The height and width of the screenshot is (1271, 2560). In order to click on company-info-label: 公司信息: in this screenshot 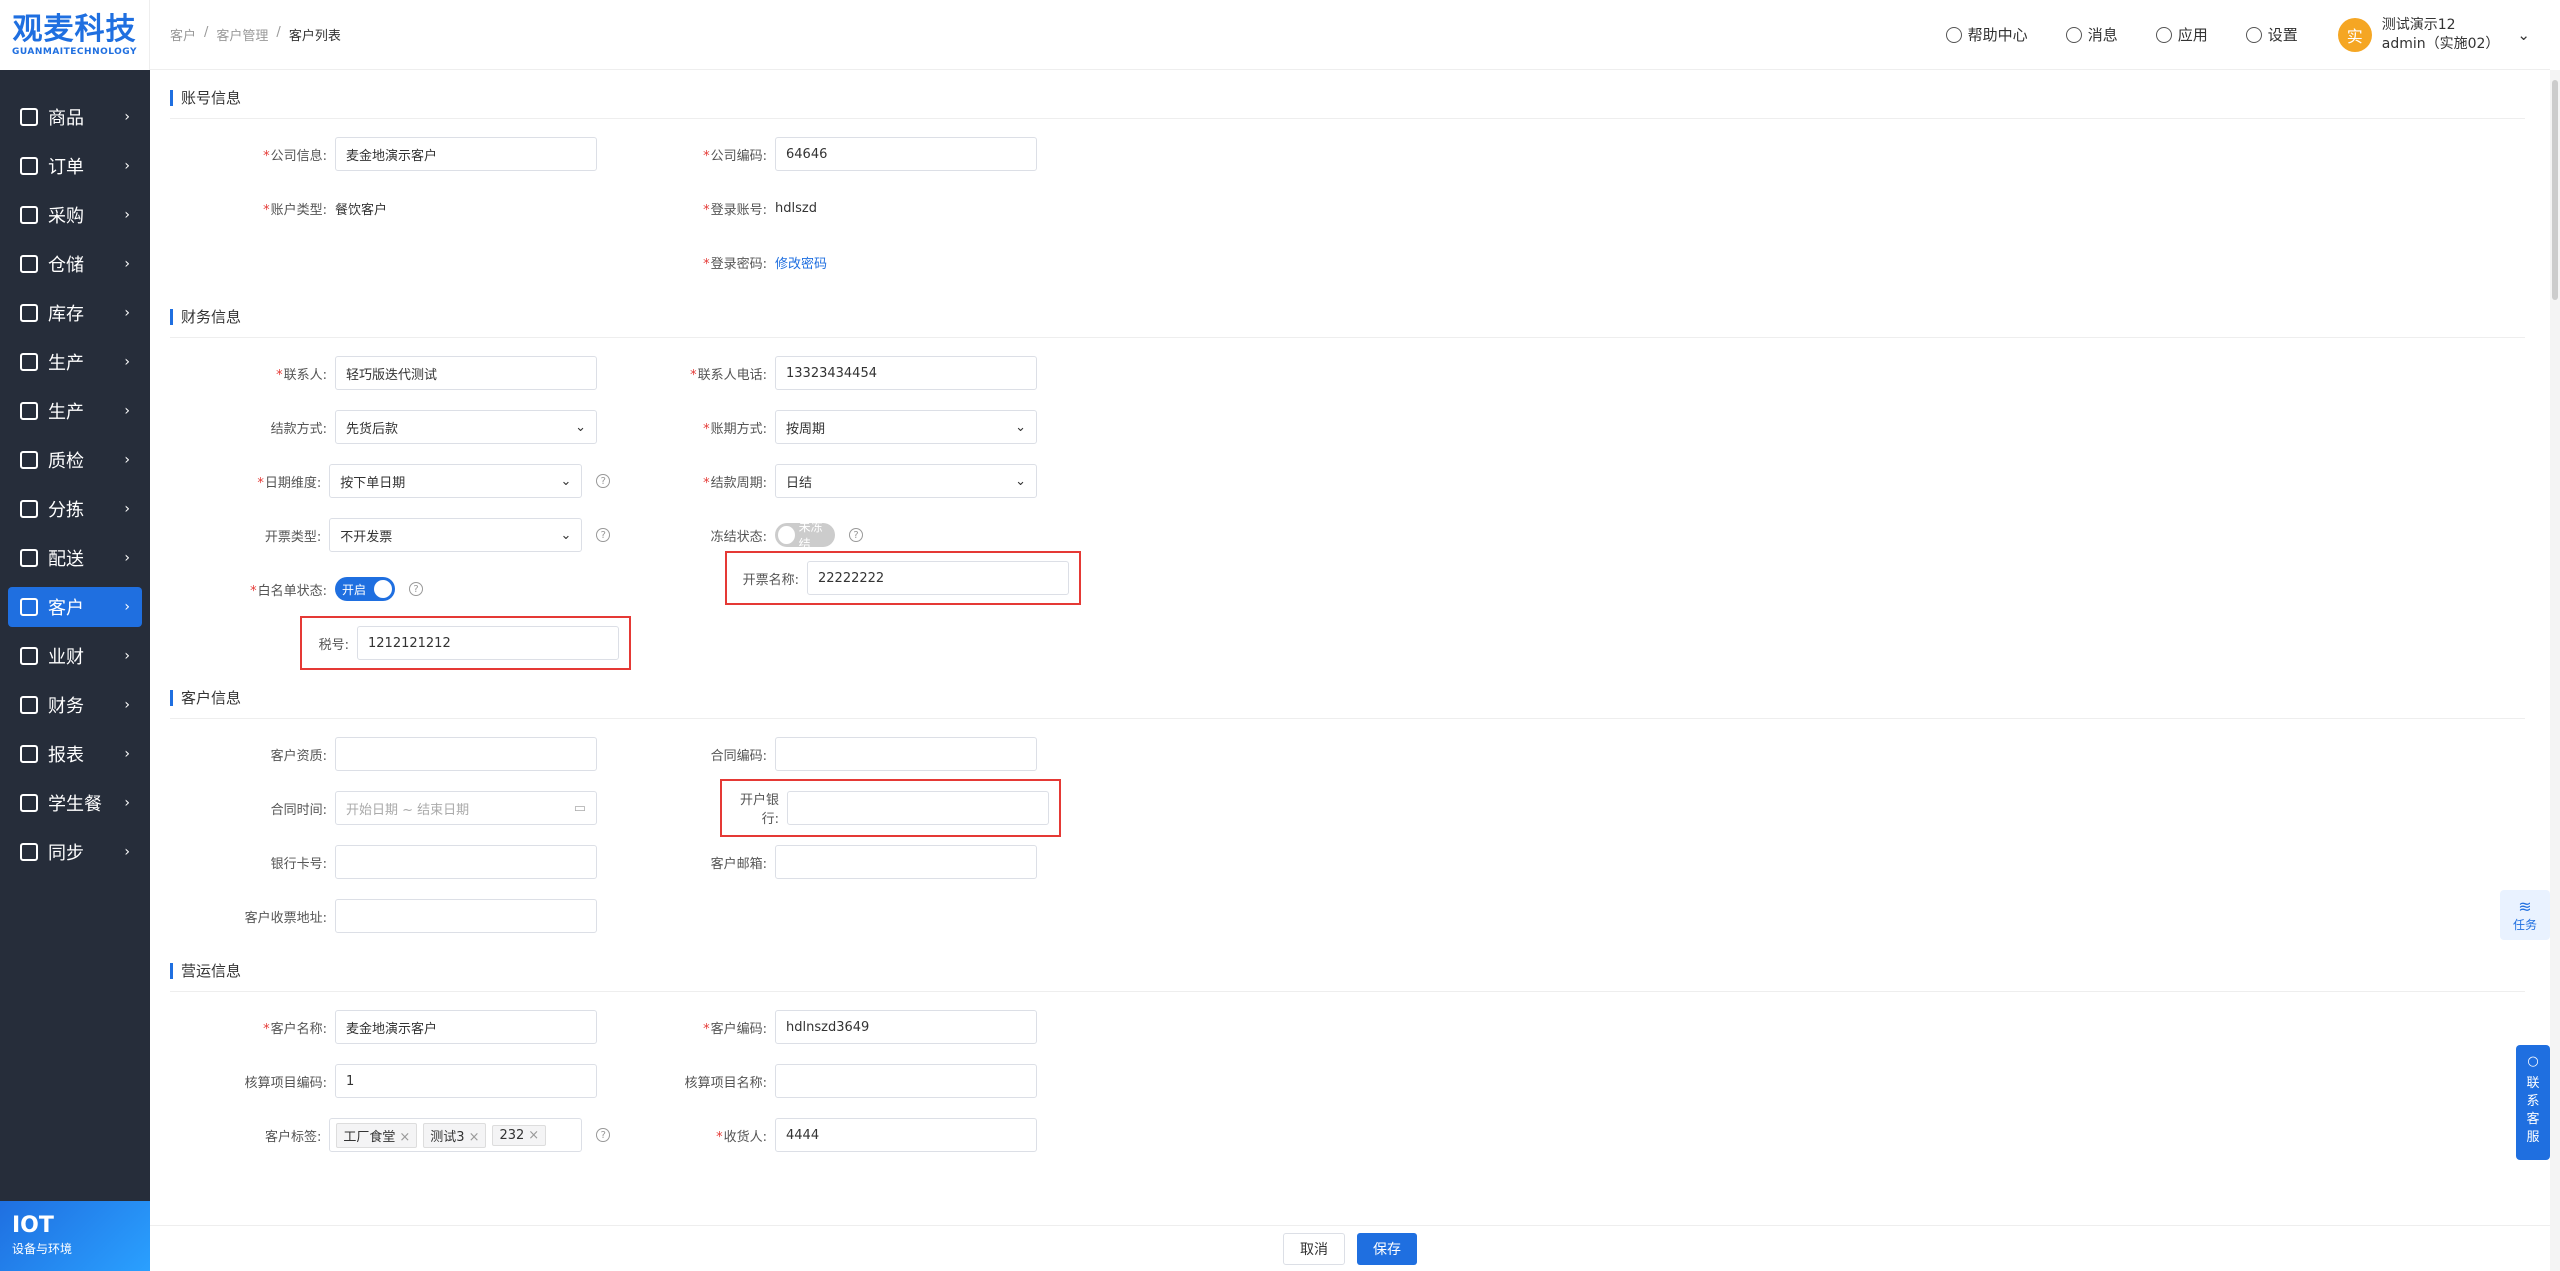, I will do `click(298, 156)`.